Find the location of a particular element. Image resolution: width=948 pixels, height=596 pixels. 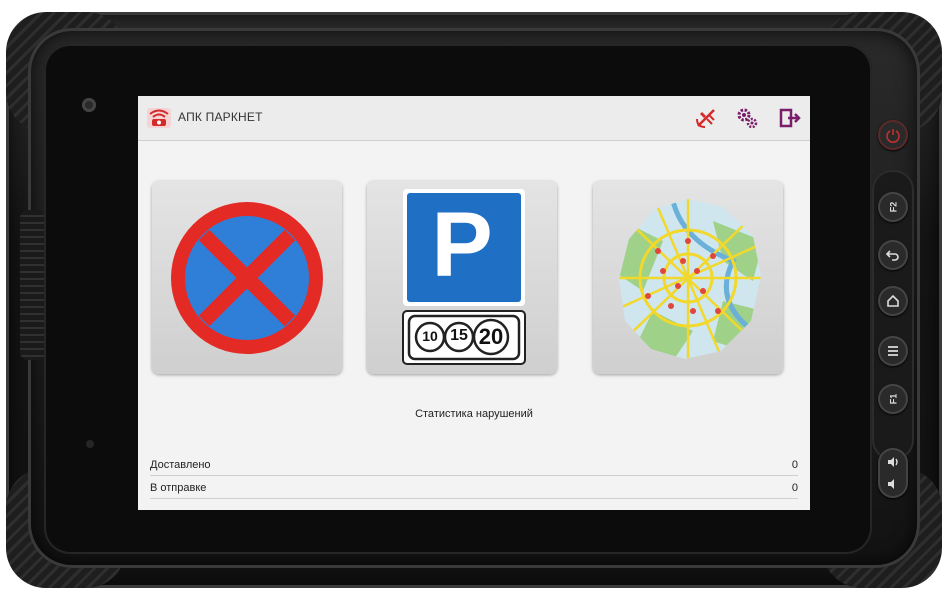

app-bar: АПК ПАРКНЕТ is located at coordinates (474, 118).